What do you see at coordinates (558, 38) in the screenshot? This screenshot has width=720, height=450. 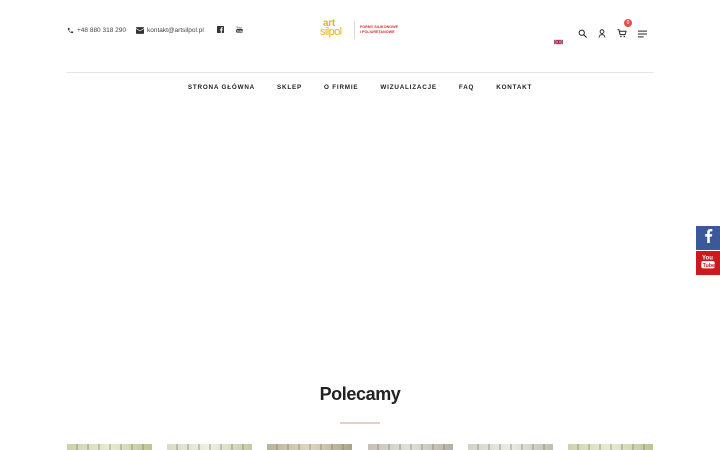 I see `flag-uk-icon` at bounding box center [558, 38].